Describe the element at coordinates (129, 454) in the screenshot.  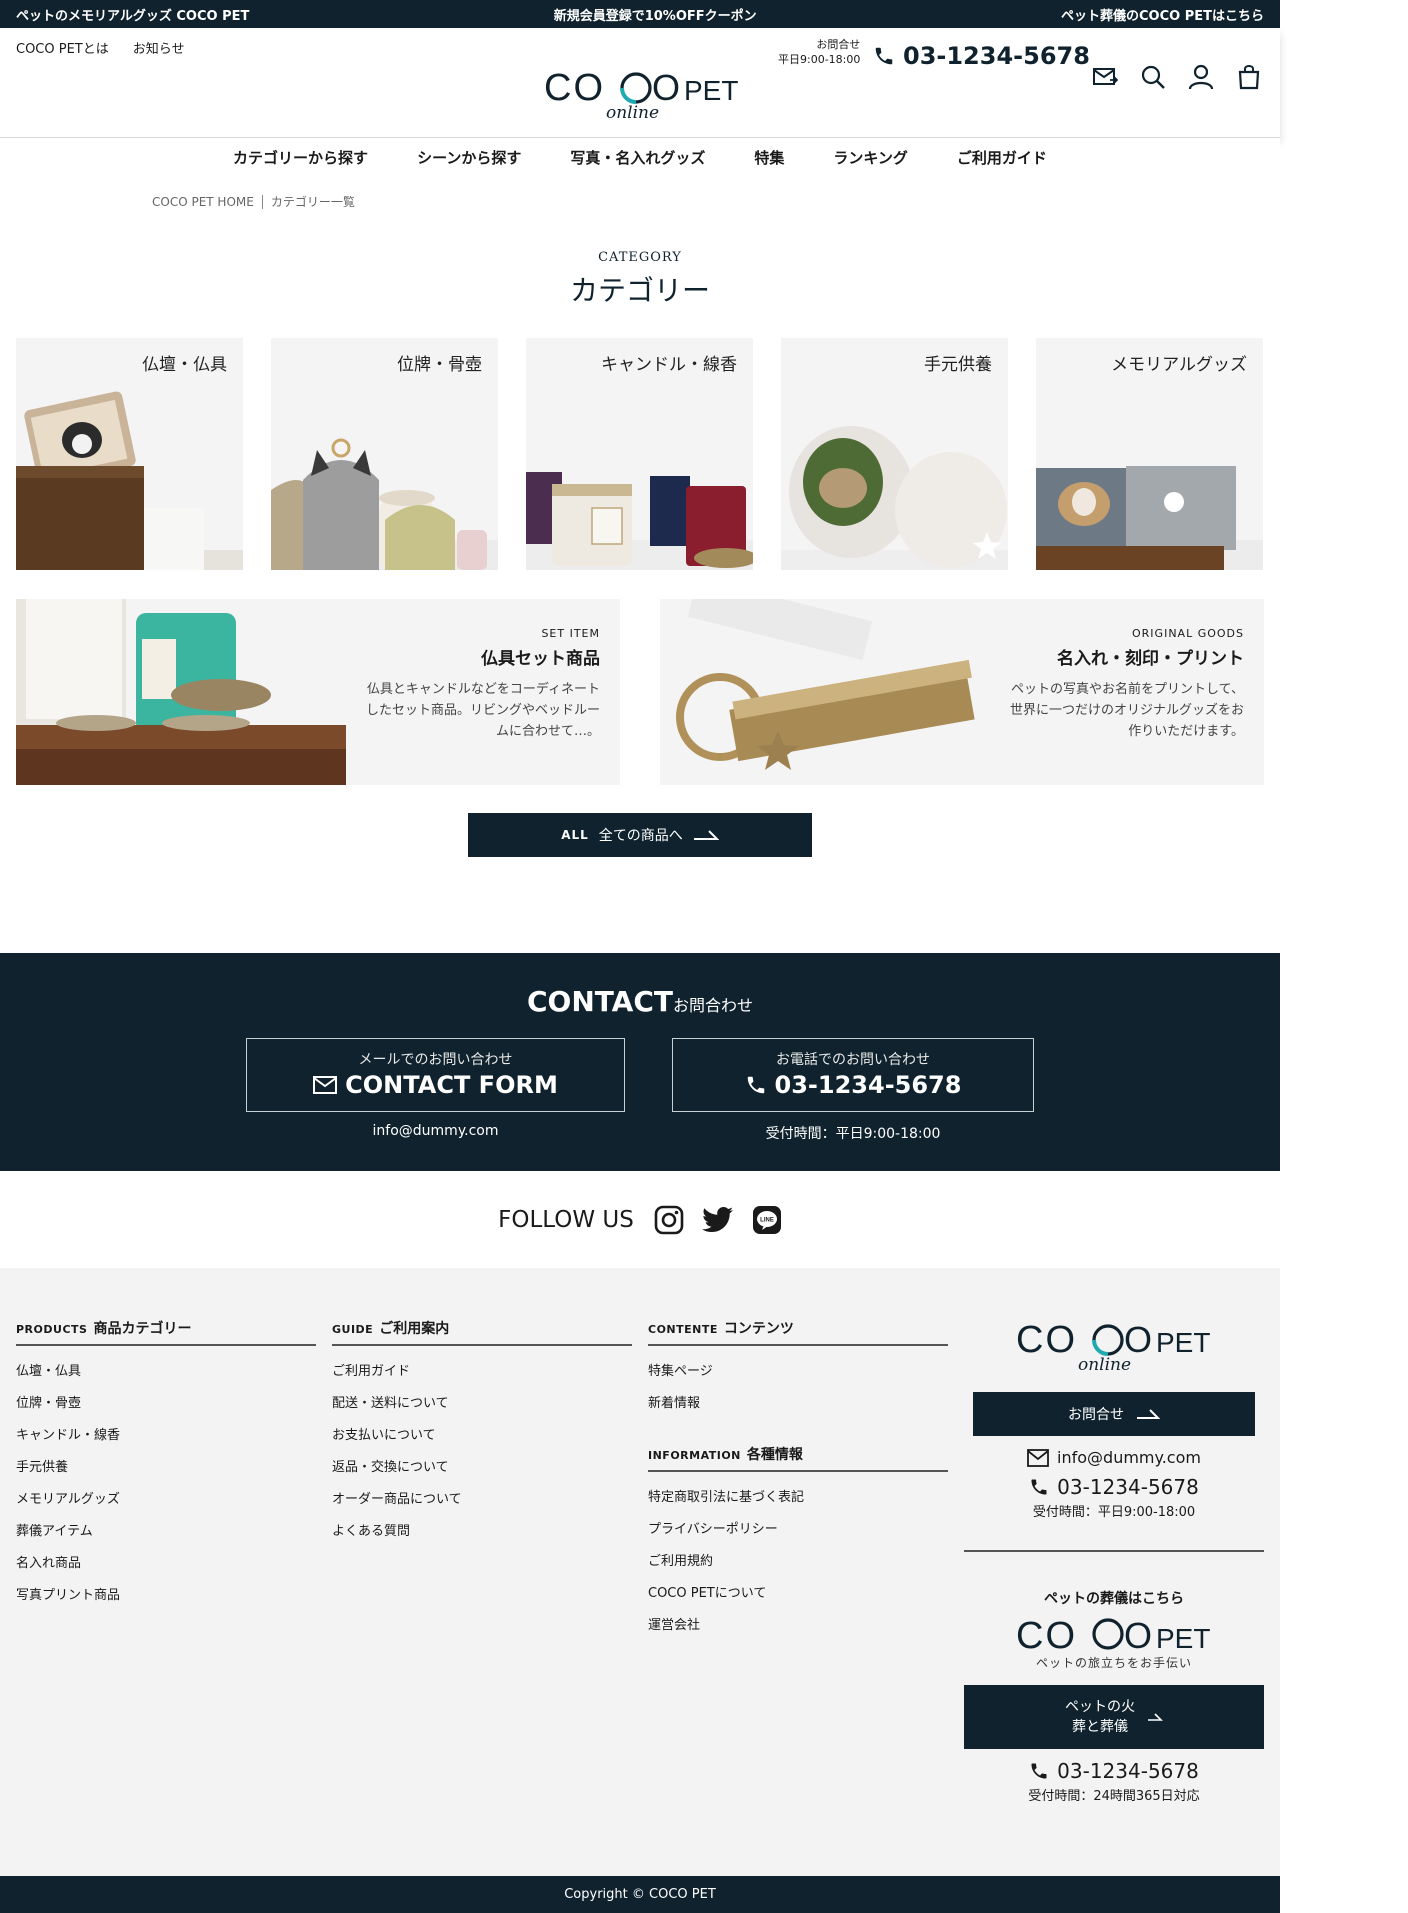
I see `category-card-butsudan: 仏壇・仏具` at that location.